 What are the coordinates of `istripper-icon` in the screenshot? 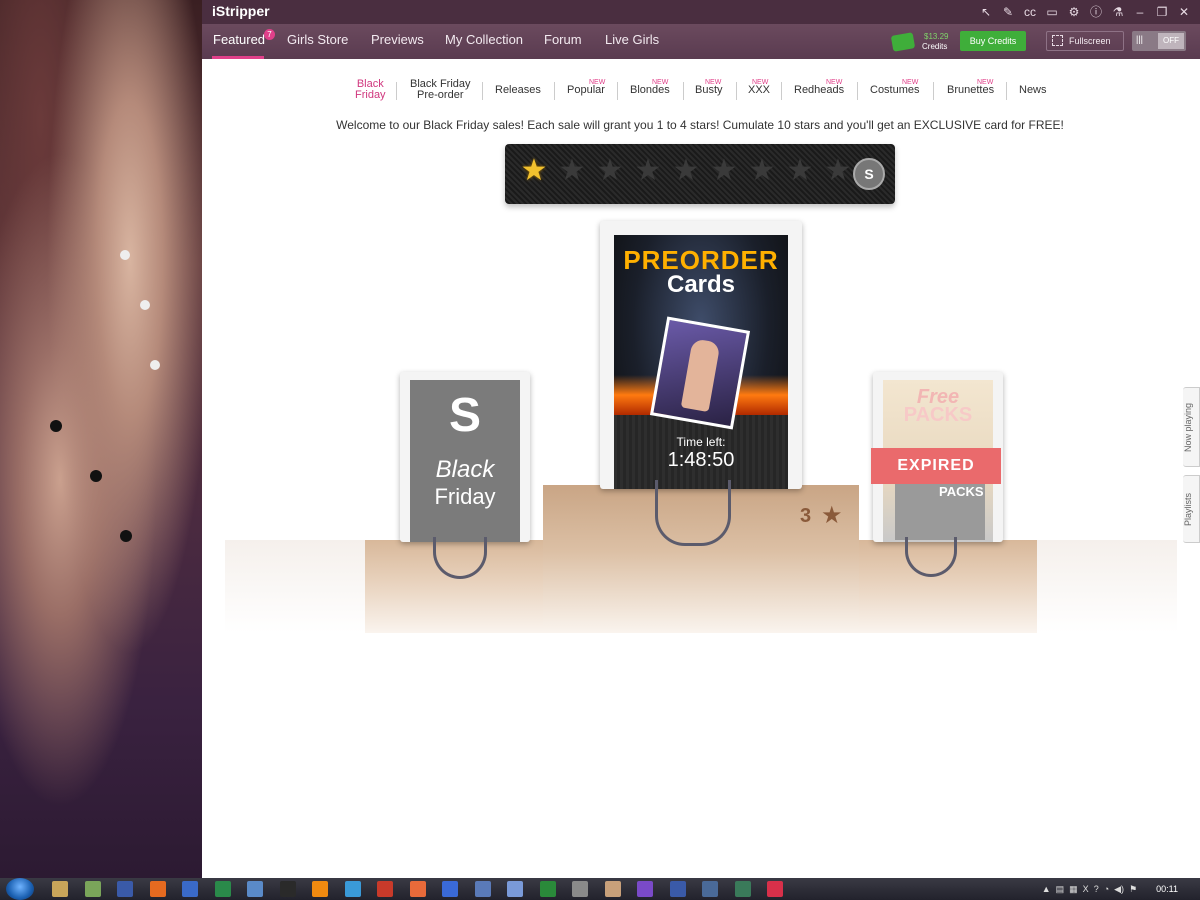 It's located at (775, 889).